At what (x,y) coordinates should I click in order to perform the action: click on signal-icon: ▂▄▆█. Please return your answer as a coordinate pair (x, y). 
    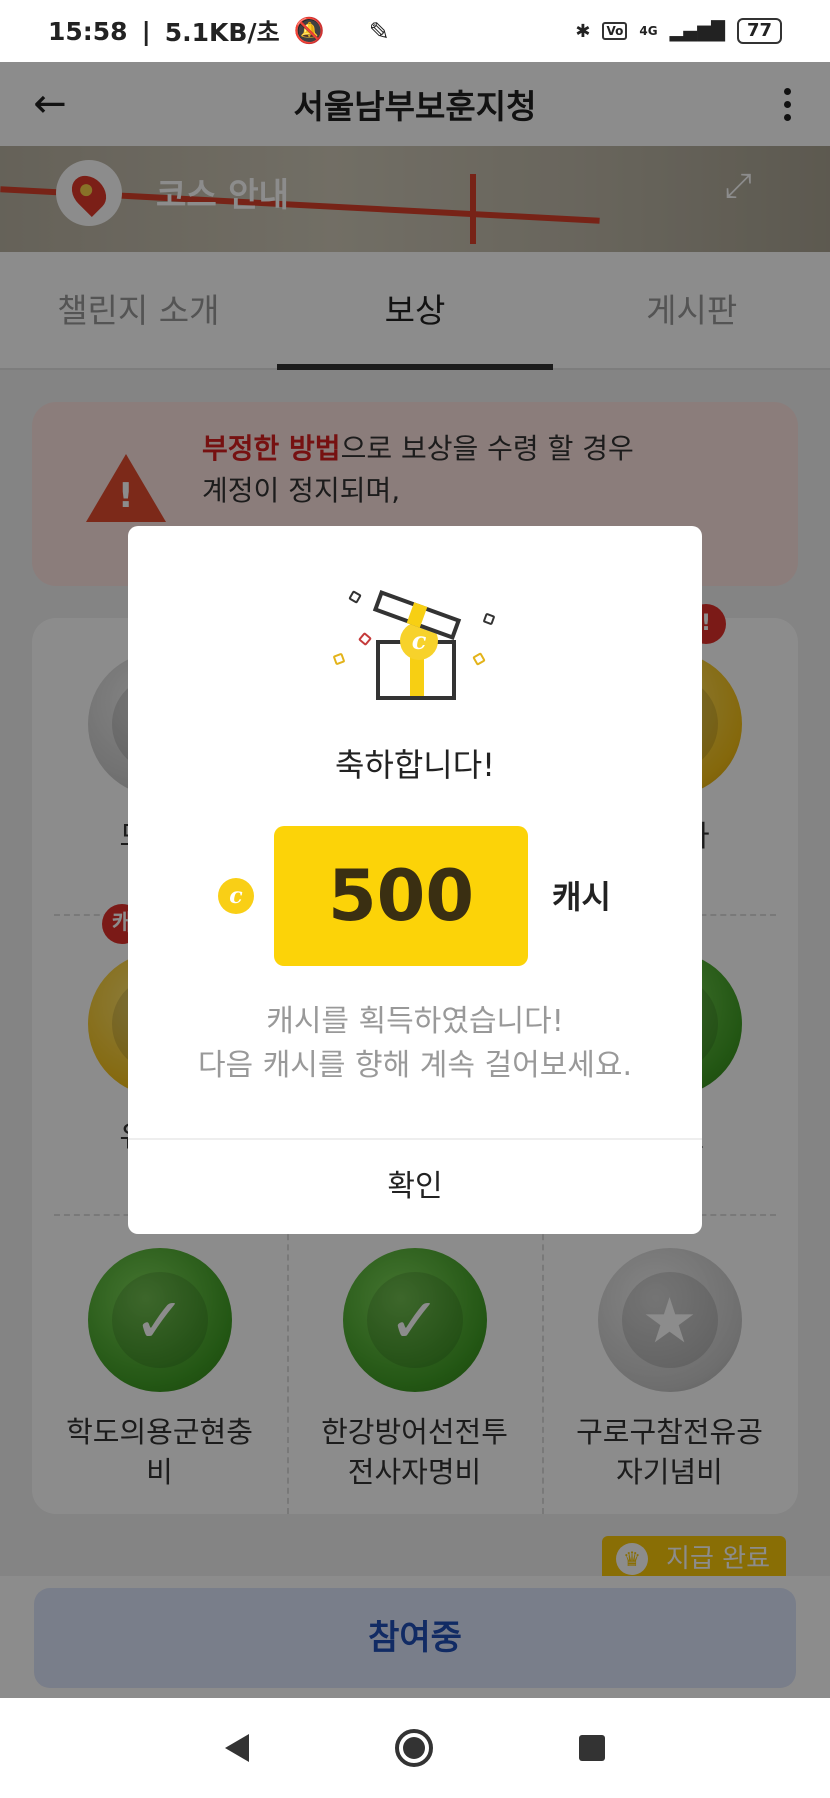
    Looking at the image, I should click on (697, 31).